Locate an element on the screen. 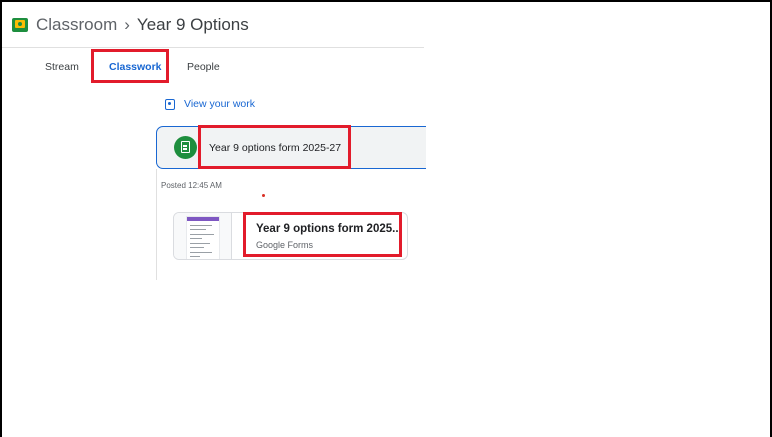 This screenshot has height=437, width=772. view-your-work-label: View your work is located at coordinates (219, 104).